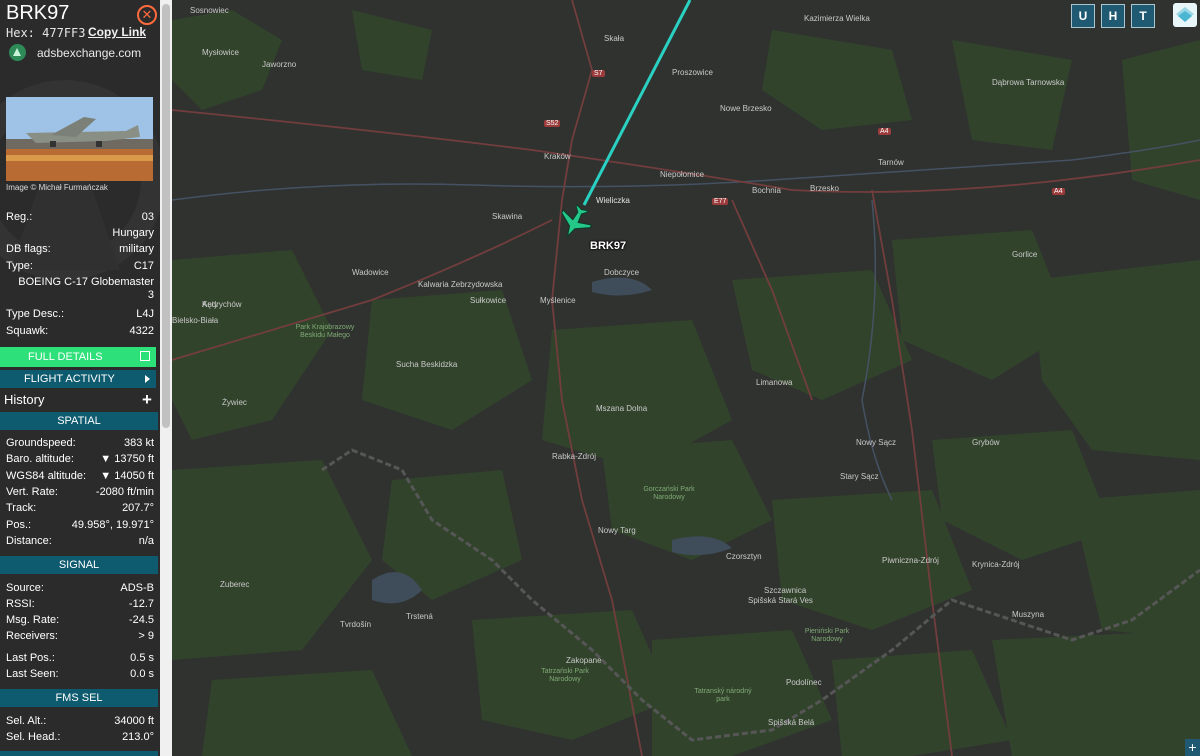  Describe the element at coordinates (89, 53) in the screenshot. I see `source-site-link: adsbexchange.com` at that location.